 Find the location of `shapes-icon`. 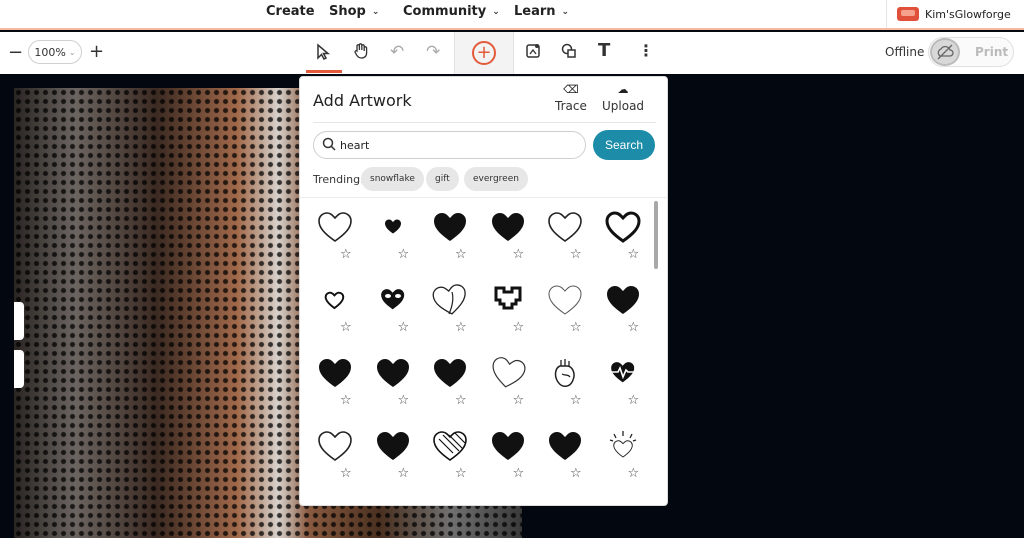

shapes-icon is located at coordinates (569, 51).